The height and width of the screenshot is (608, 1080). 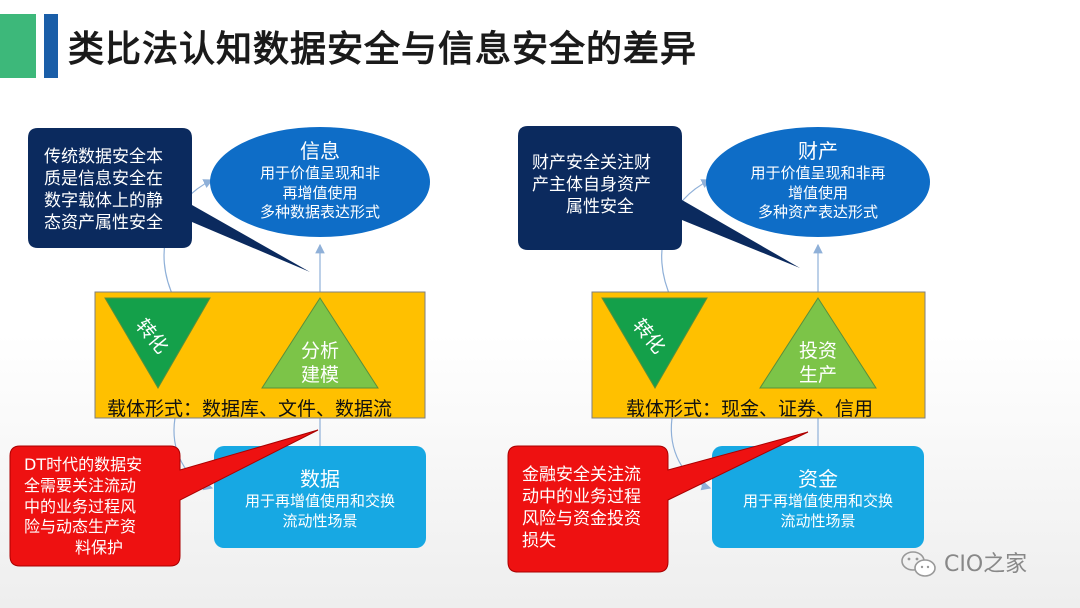 I want to click on right-callout-bottom-text: 金融安全关注流 动中的业务过程 风险与资金投资 损失, so click(x=595, y=508).